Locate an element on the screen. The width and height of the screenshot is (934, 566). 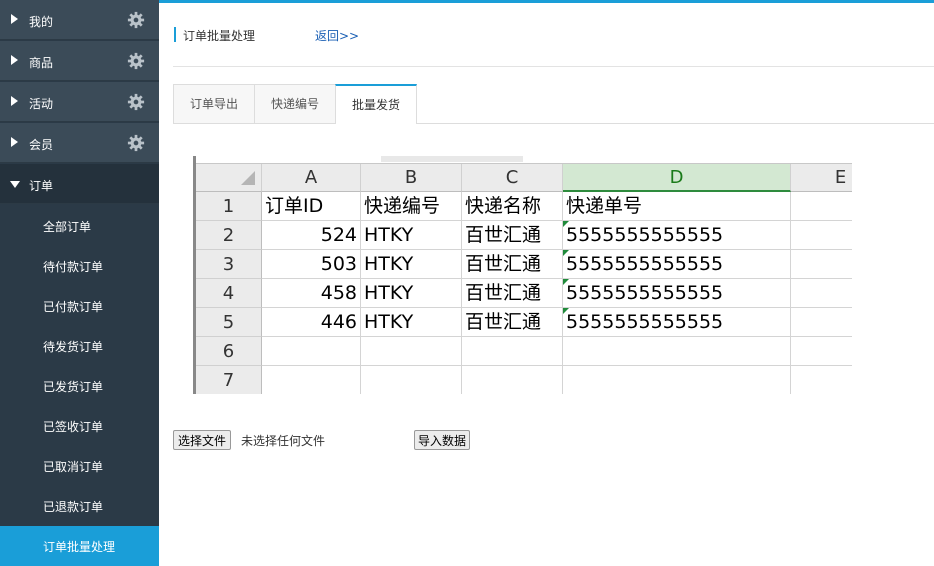
sidebar-item-label: 已签收订单 is located at coordinates (73, 427).